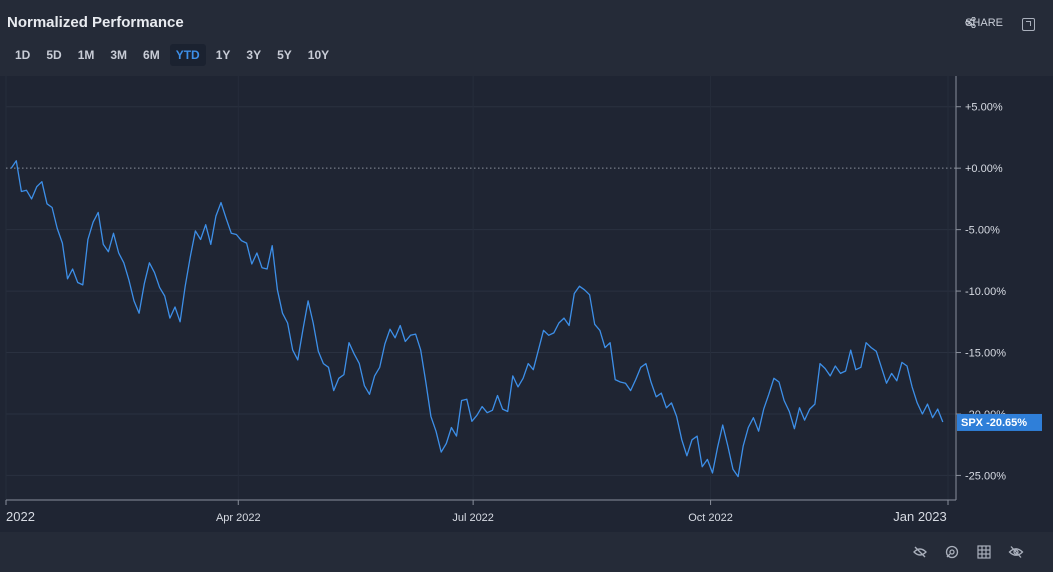 This screenshot has height=572, width=1053. What do you see at coordinates (920, 552) in the screenshot?
I see `crosshair-off-icon` at bounding box center [920, 552].